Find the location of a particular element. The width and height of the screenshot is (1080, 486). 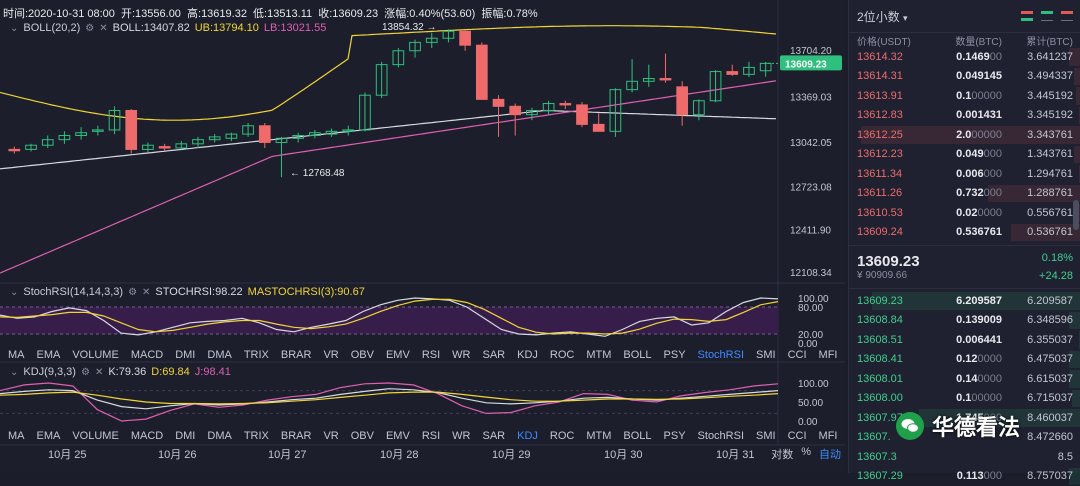

percent-scale-toggle: % is located at coordinates (806, 454).